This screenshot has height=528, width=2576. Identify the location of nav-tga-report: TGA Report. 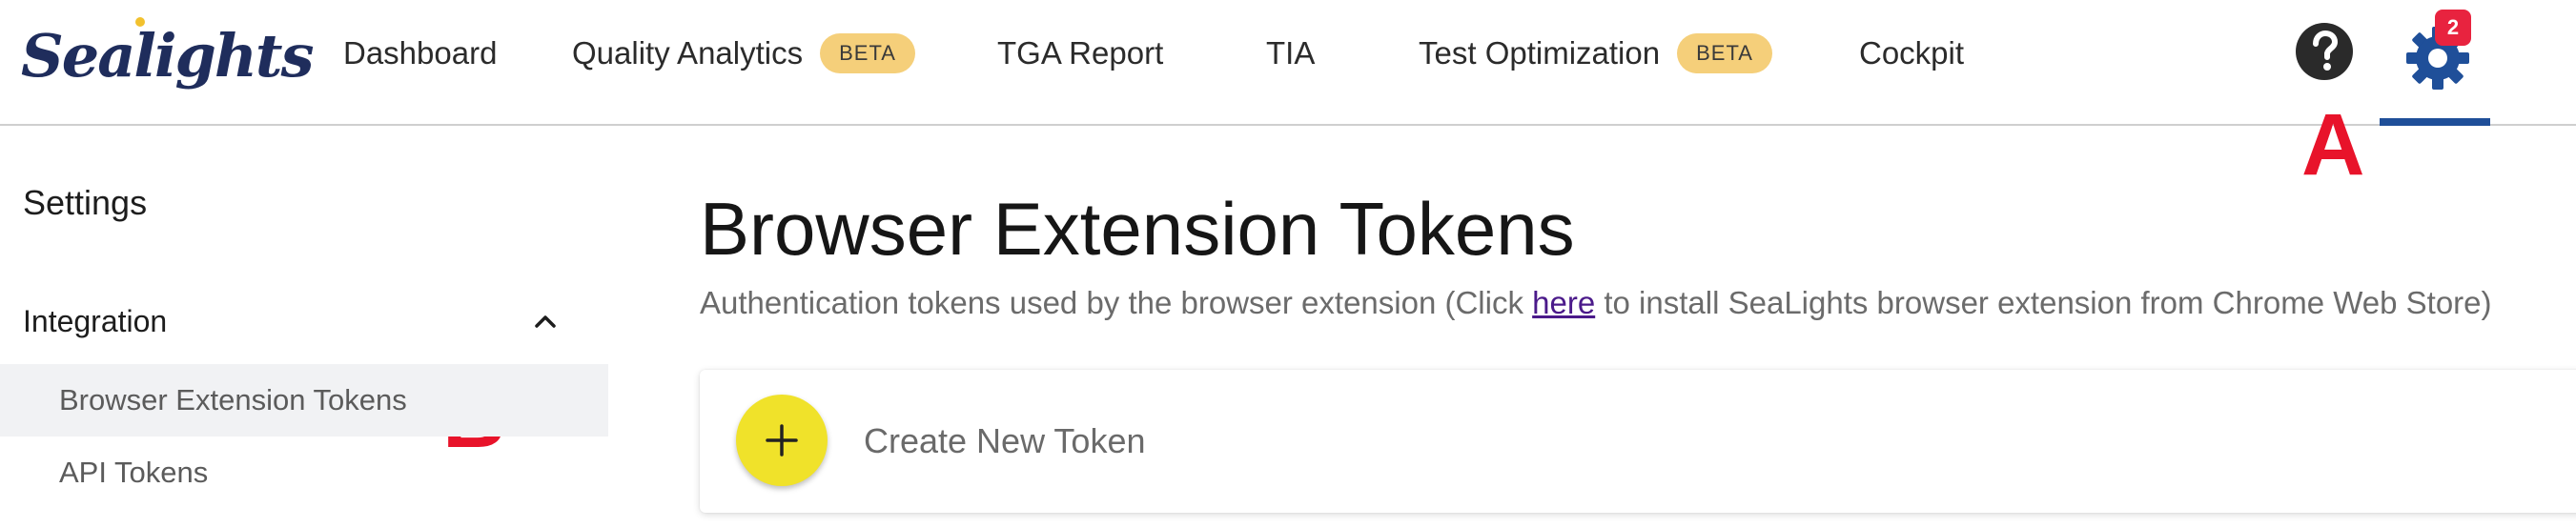
(1080, 54).